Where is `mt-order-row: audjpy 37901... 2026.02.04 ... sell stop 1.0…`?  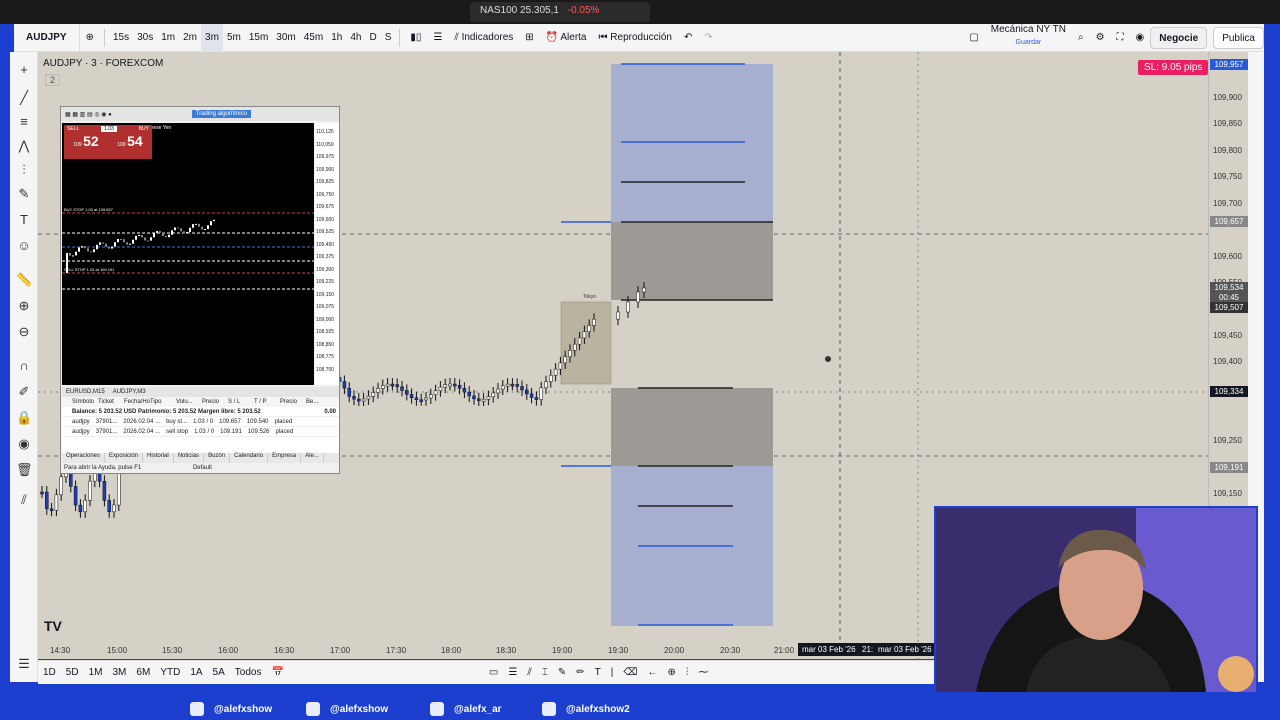
mt-order-row: audjpy 37901... 2026.02.04 ... sell stop 1.0… is located at coordinates (200, 432).